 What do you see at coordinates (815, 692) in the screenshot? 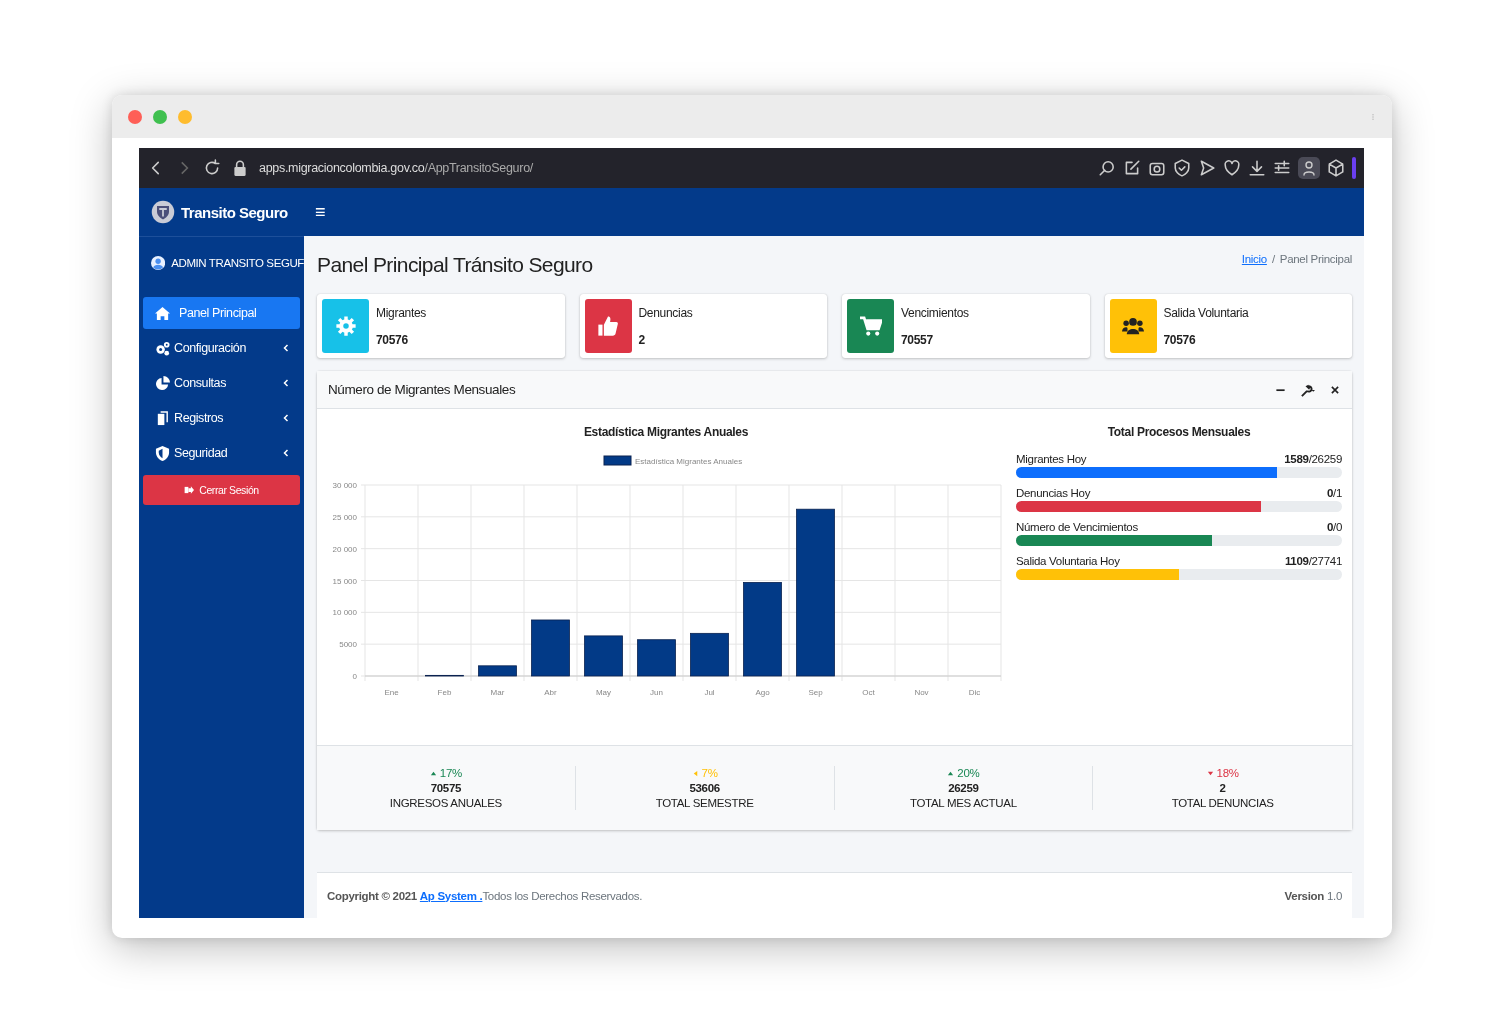
I see `x-tick-label: Sep` at bounding box center [815, 692].